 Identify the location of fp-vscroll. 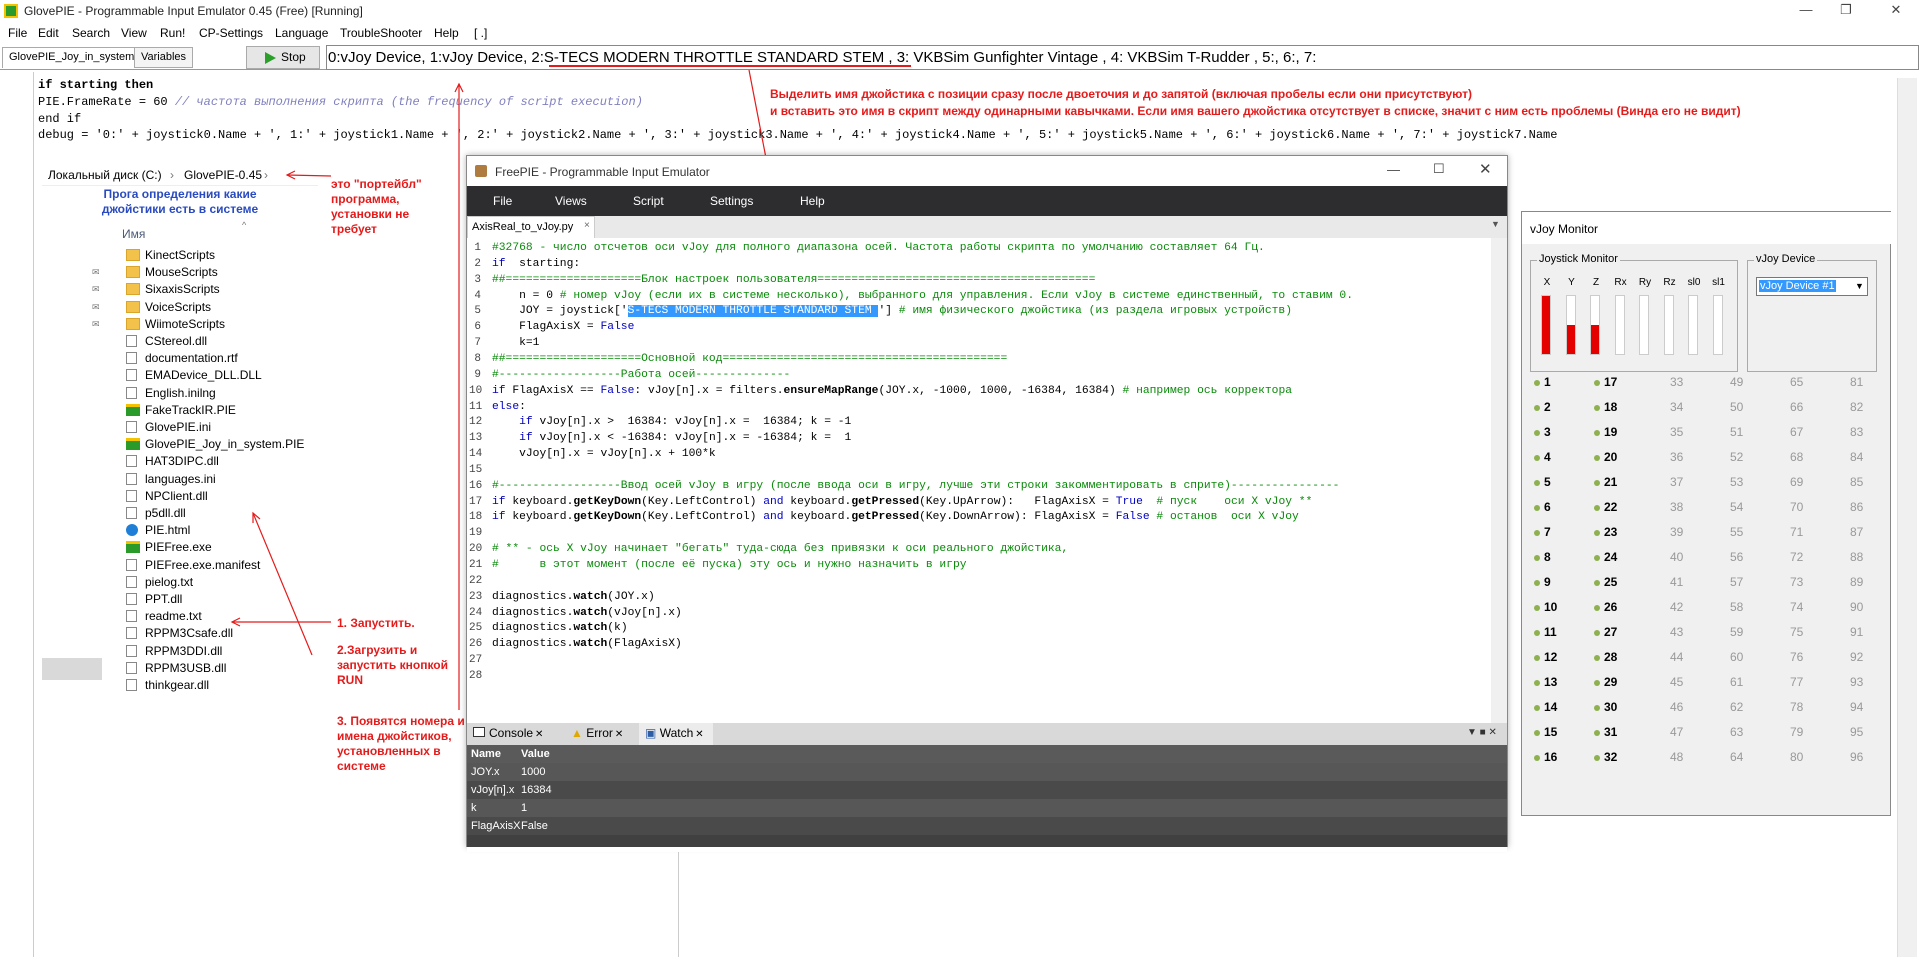
(1499, 481).